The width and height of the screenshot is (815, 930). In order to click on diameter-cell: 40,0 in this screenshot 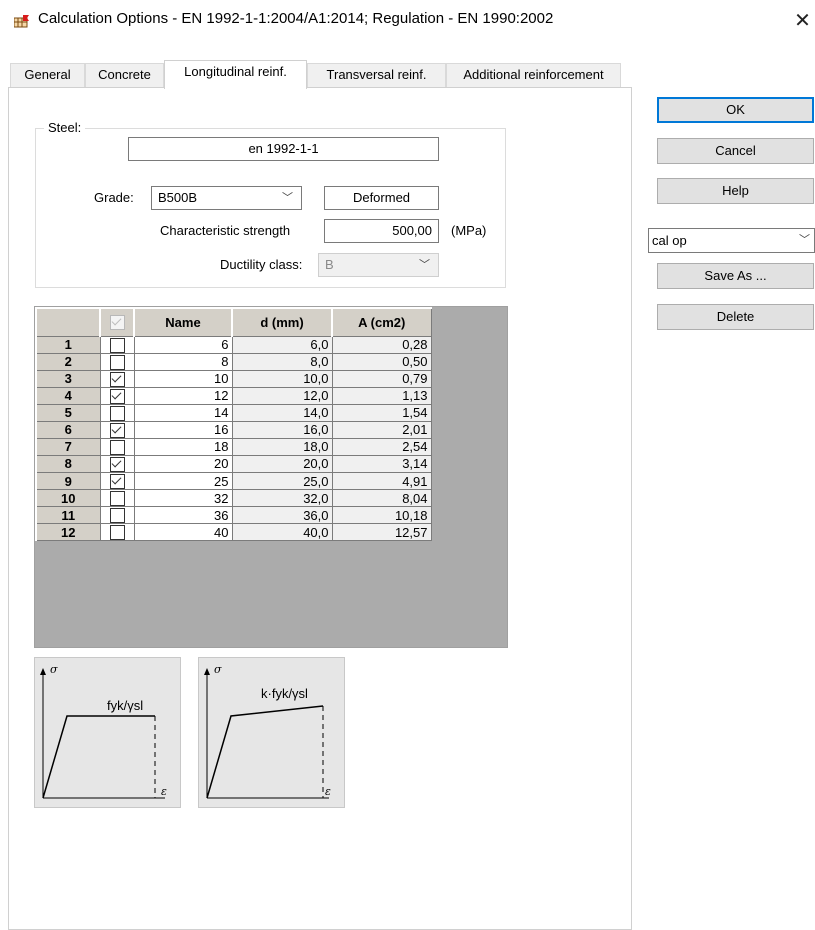, I will do `click(282, 532)`.